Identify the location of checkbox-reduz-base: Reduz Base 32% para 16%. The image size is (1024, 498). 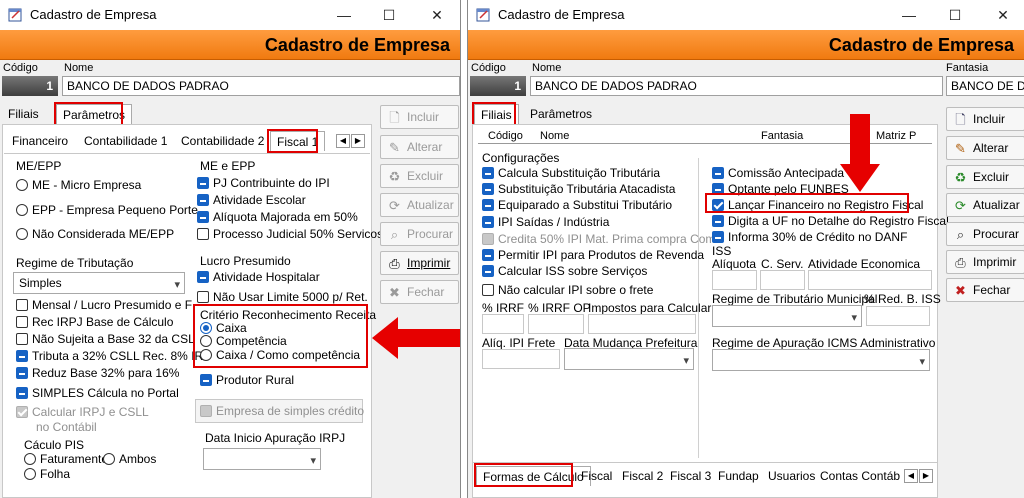
(97, 374).